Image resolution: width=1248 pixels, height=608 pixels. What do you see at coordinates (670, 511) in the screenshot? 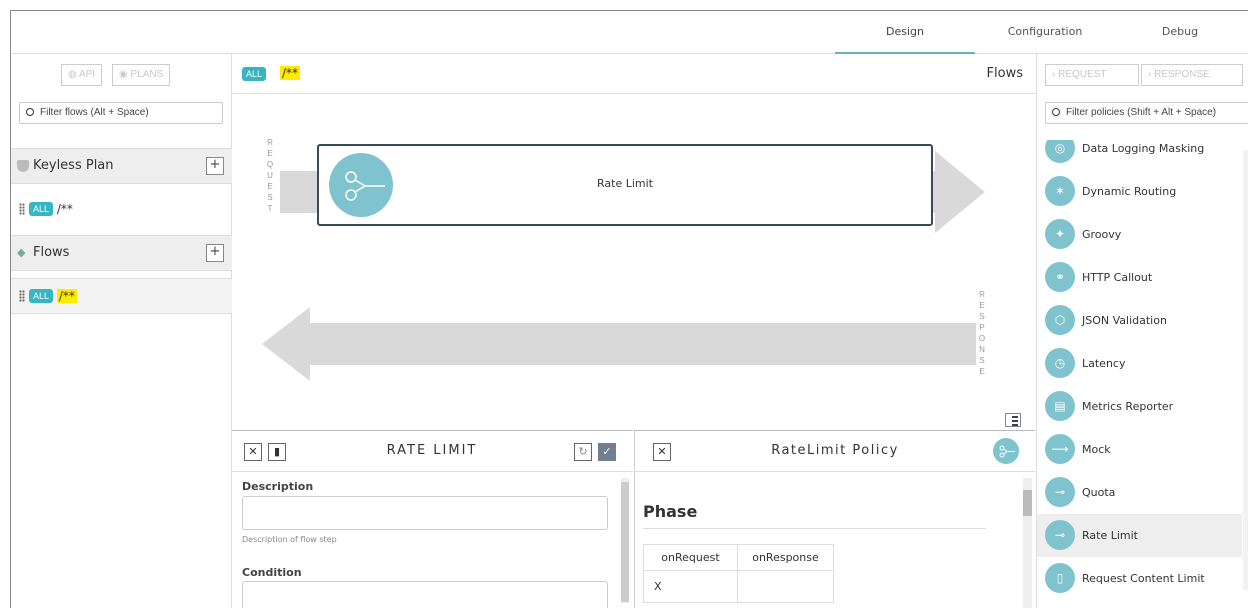
I see `phase-heading: Phase` at bounding box center [670, 511].